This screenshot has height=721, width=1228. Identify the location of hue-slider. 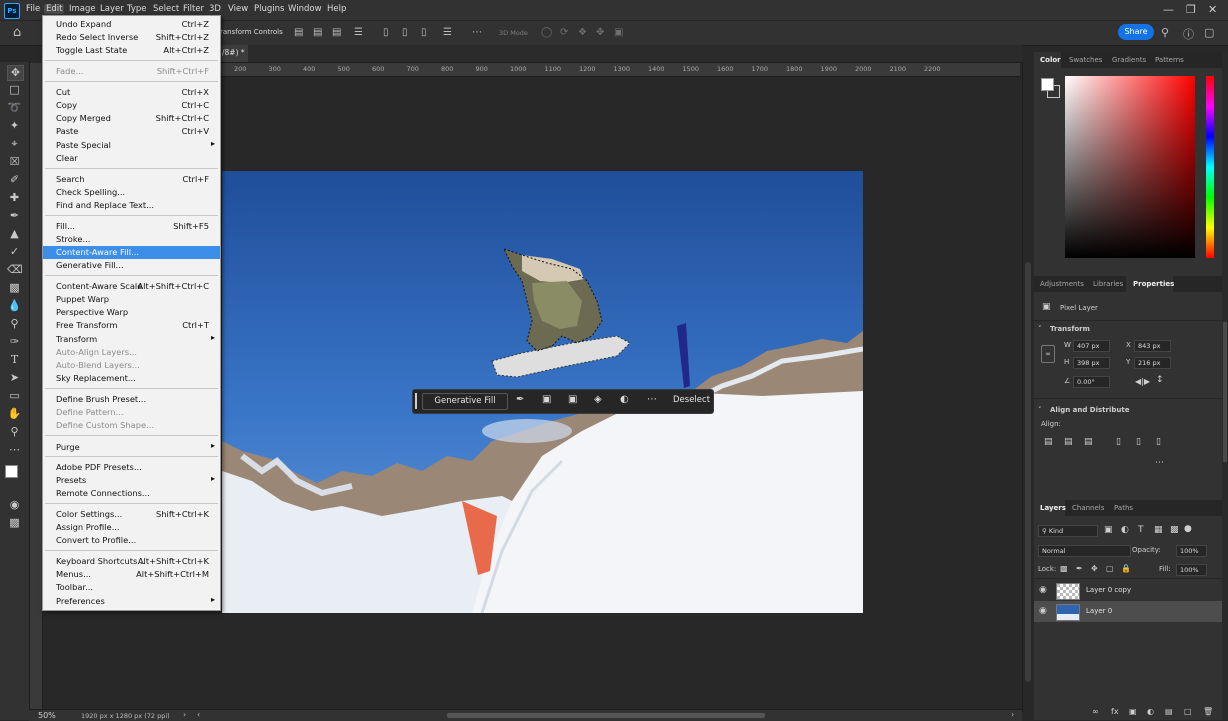
(1210, 167).